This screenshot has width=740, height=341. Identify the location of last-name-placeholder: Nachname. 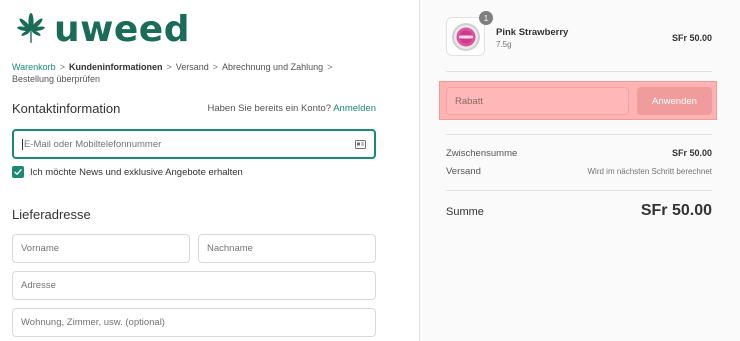
(230, 248).